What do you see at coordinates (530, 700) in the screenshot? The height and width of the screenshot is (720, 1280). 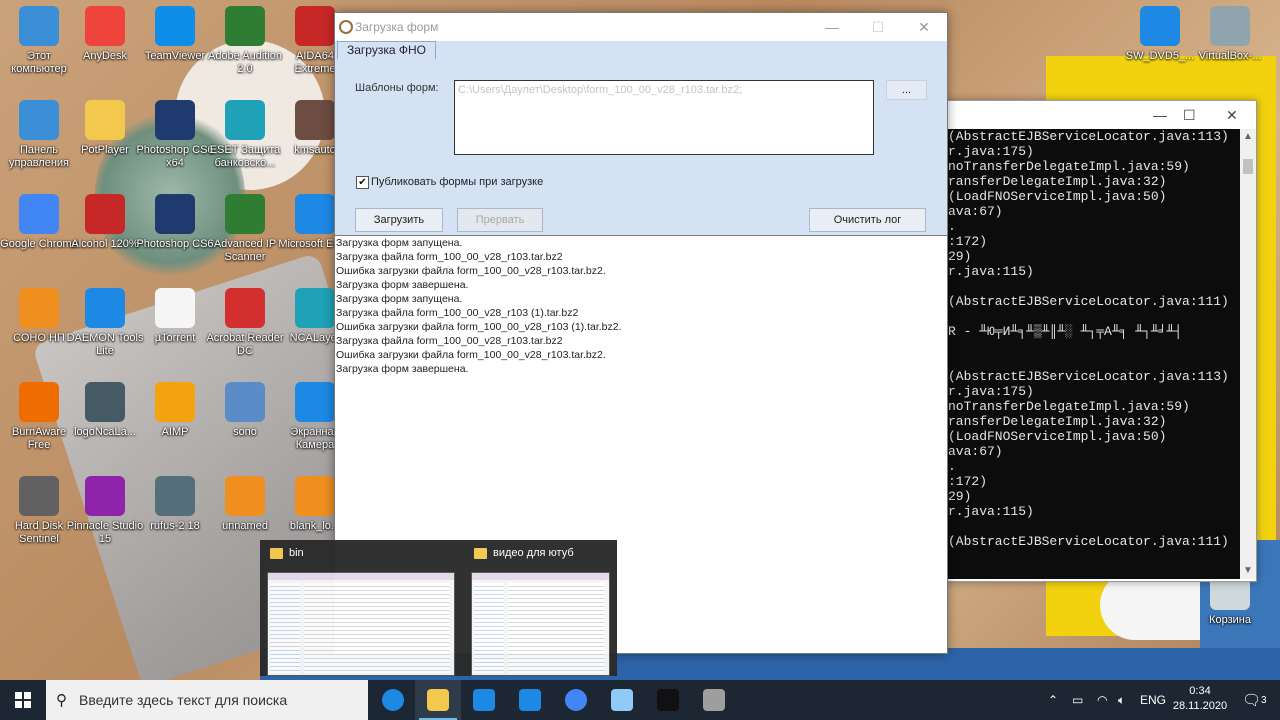 I see `taskbar-app-mail` at bounding box center [530, 700].